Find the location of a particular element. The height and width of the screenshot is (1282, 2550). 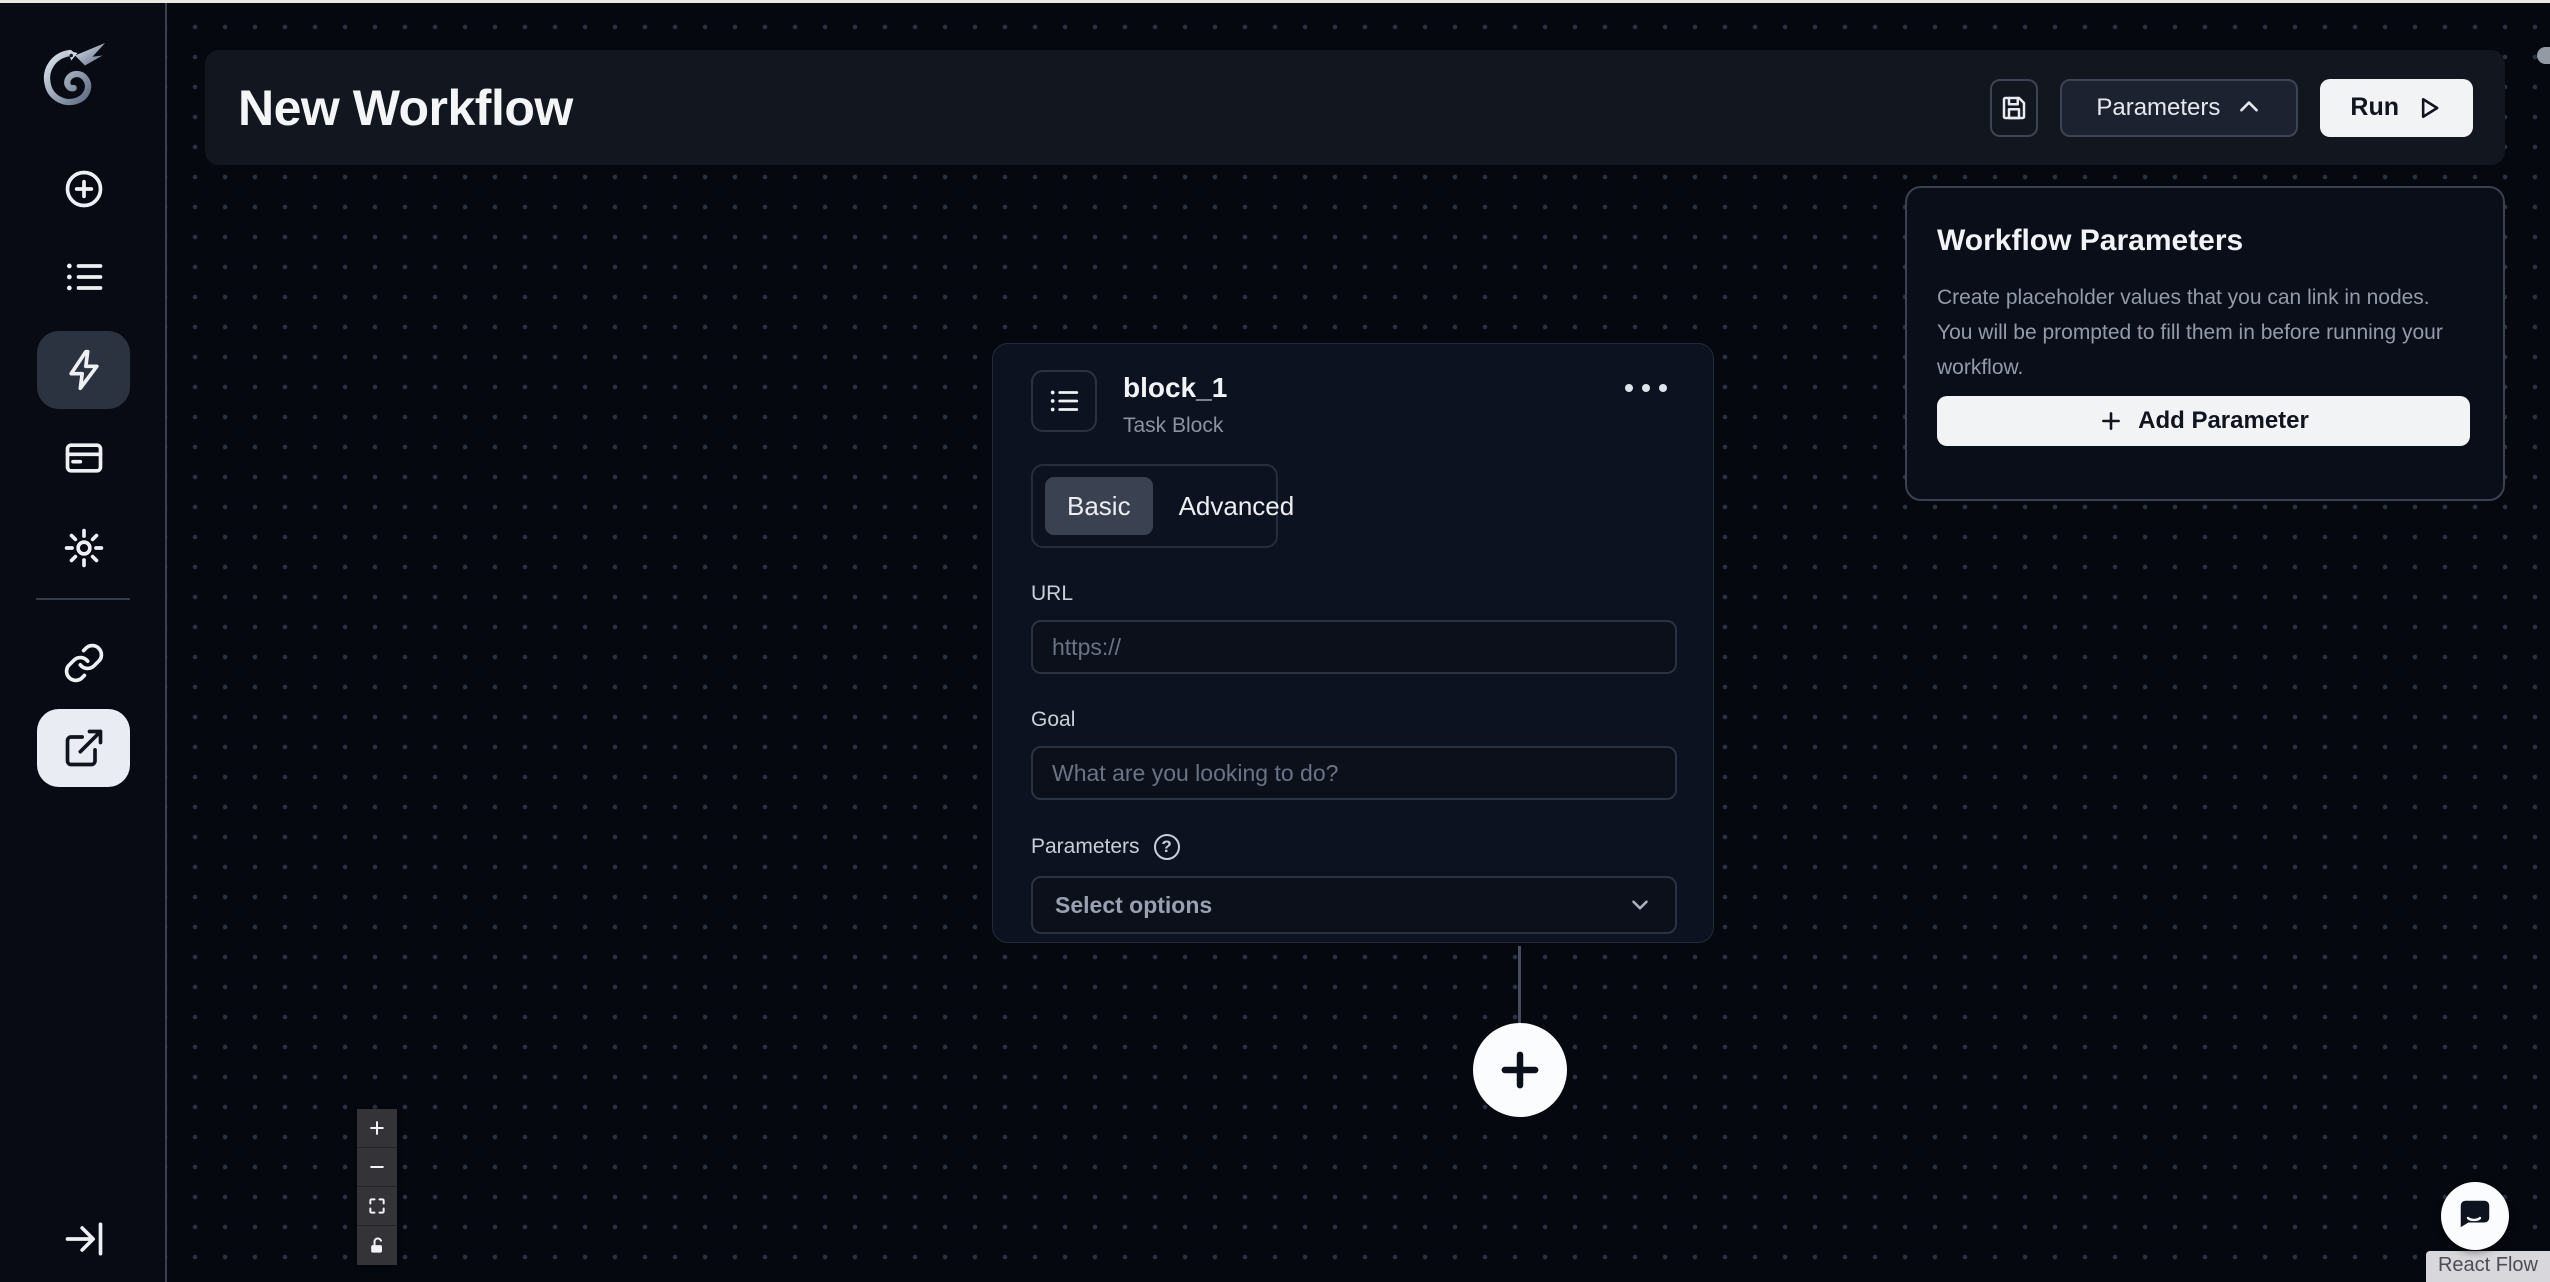

edge-connector is located at coordinates (1519, 985).